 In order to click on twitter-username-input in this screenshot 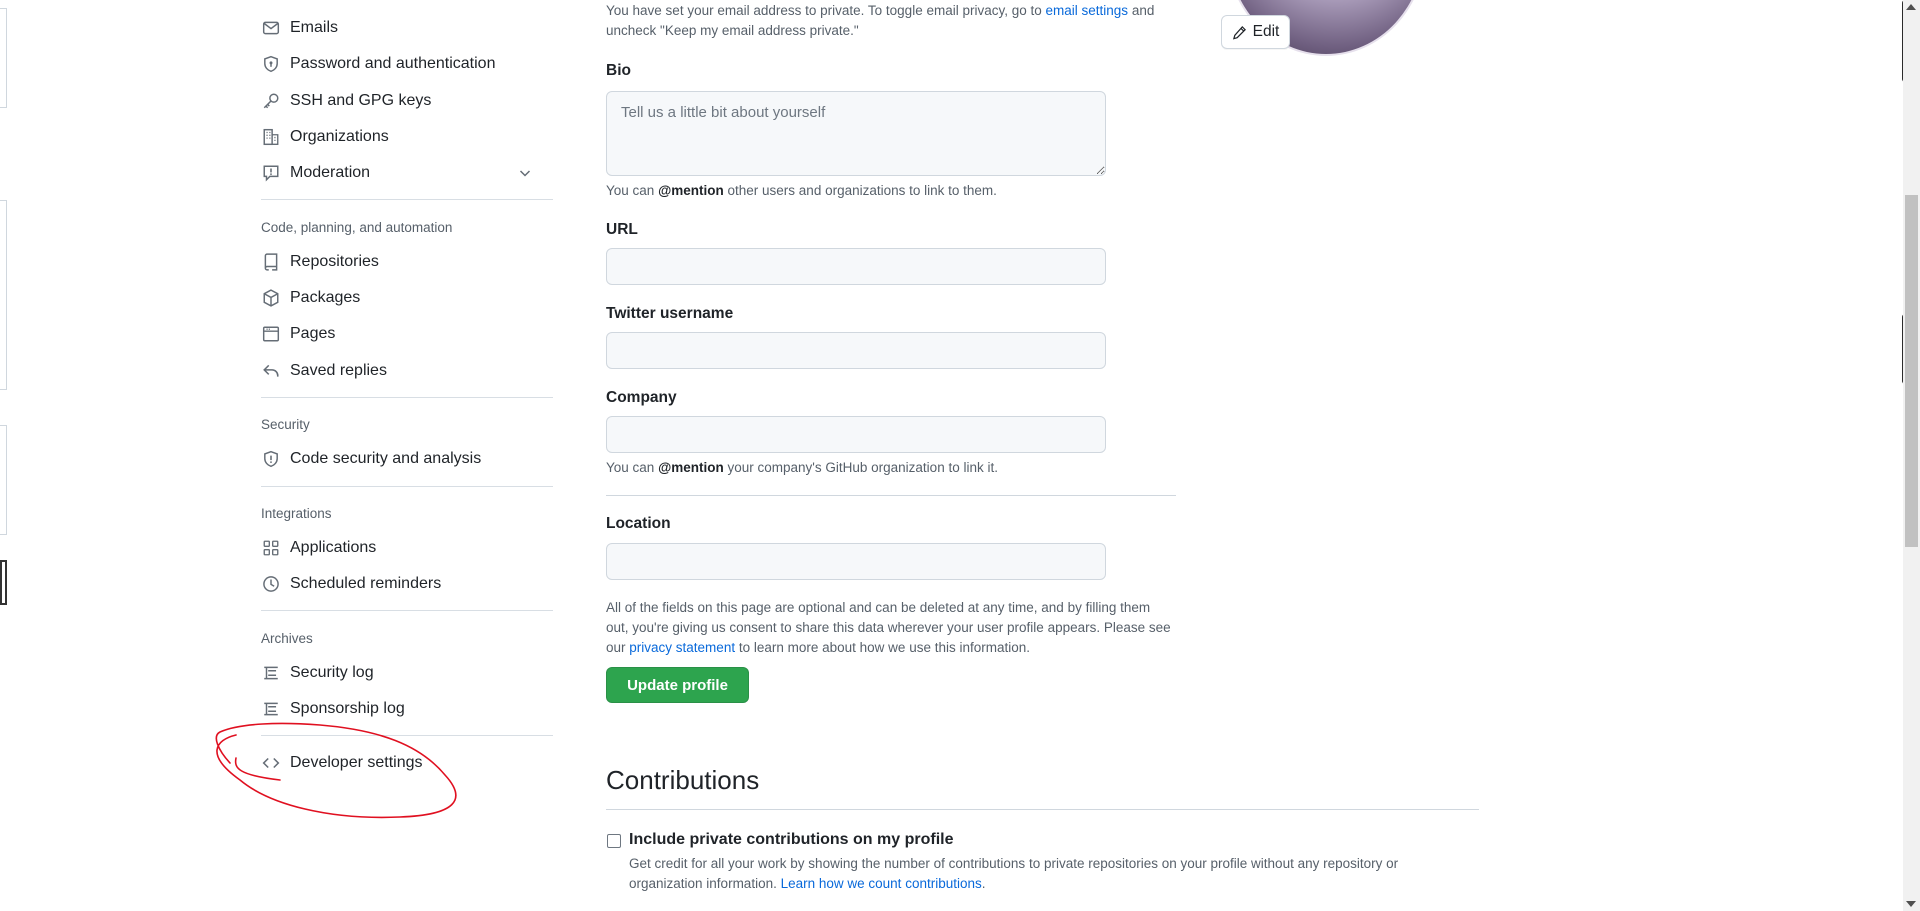, I will do `click(856, 350)`.